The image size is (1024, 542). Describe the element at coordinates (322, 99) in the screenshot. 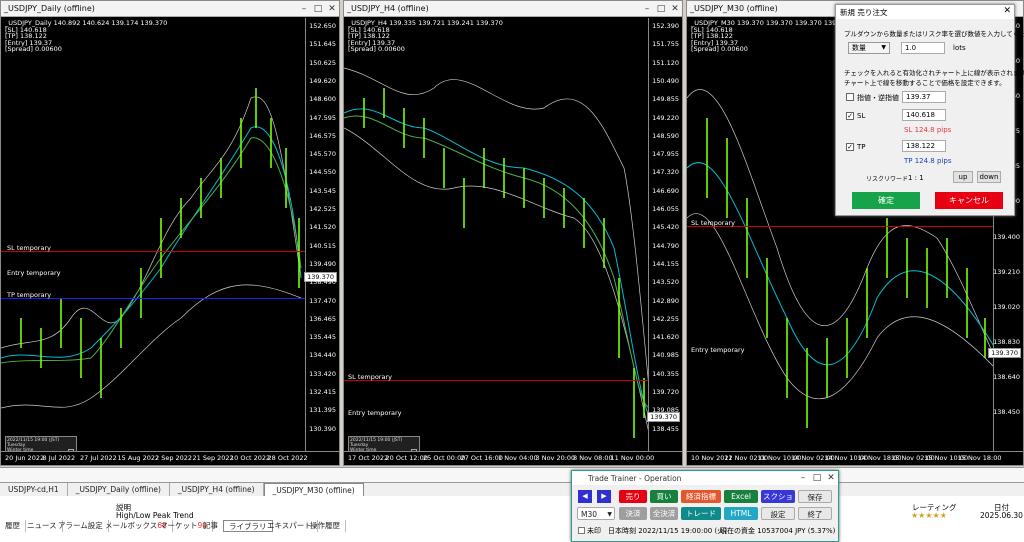

I see `price-tick: 148.600` at that location.